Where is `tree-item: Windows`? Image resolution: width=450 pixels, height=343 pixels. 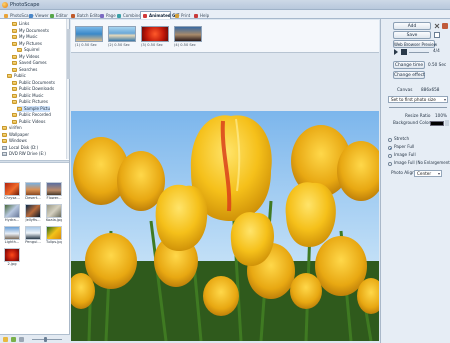
tree-item: Windows is located at coordinates (14, 141).